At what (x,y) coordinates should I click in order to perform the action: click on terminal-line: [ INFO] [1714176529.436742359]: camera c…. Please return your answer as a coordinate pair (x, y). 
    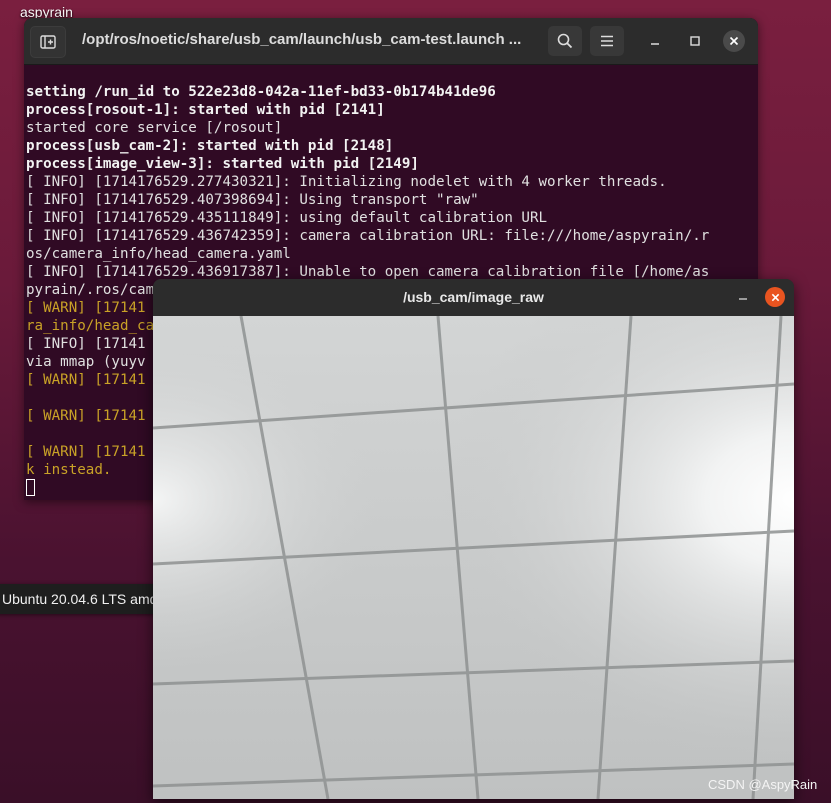
    Looking at the image, I should click on (368, 236).